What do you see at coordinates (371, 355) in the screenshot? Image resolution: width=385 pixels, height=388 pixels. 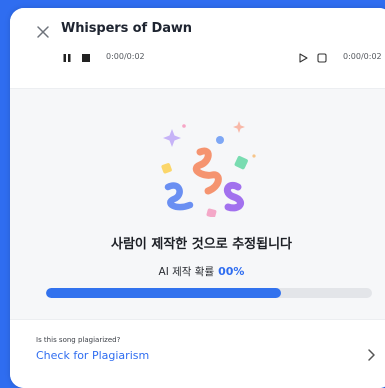 I see `chevron-right-icon` at bounding box center [371, 355].